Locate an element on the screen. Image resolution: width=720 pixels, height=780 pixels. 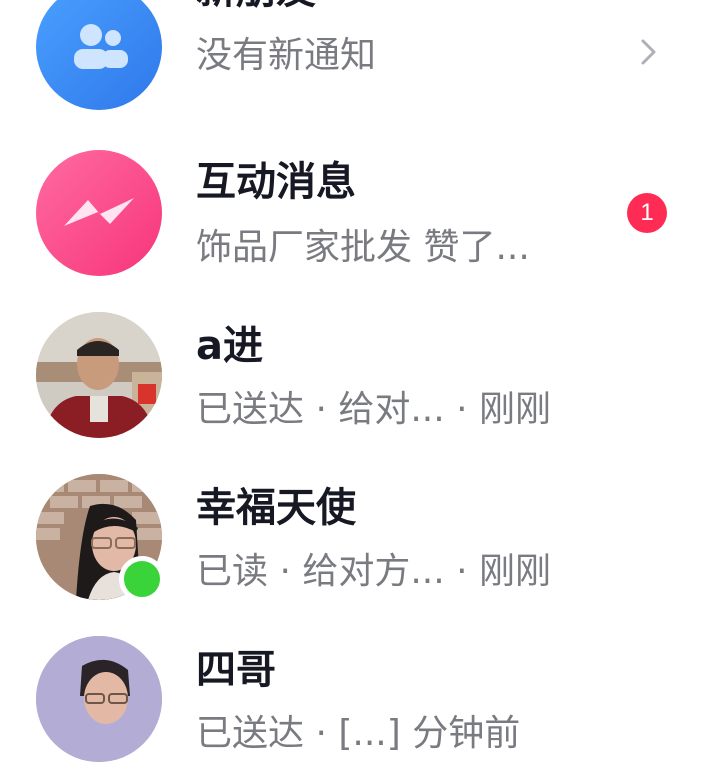
conversation-title: 幸福天使 is located at coordinates (276, 508).